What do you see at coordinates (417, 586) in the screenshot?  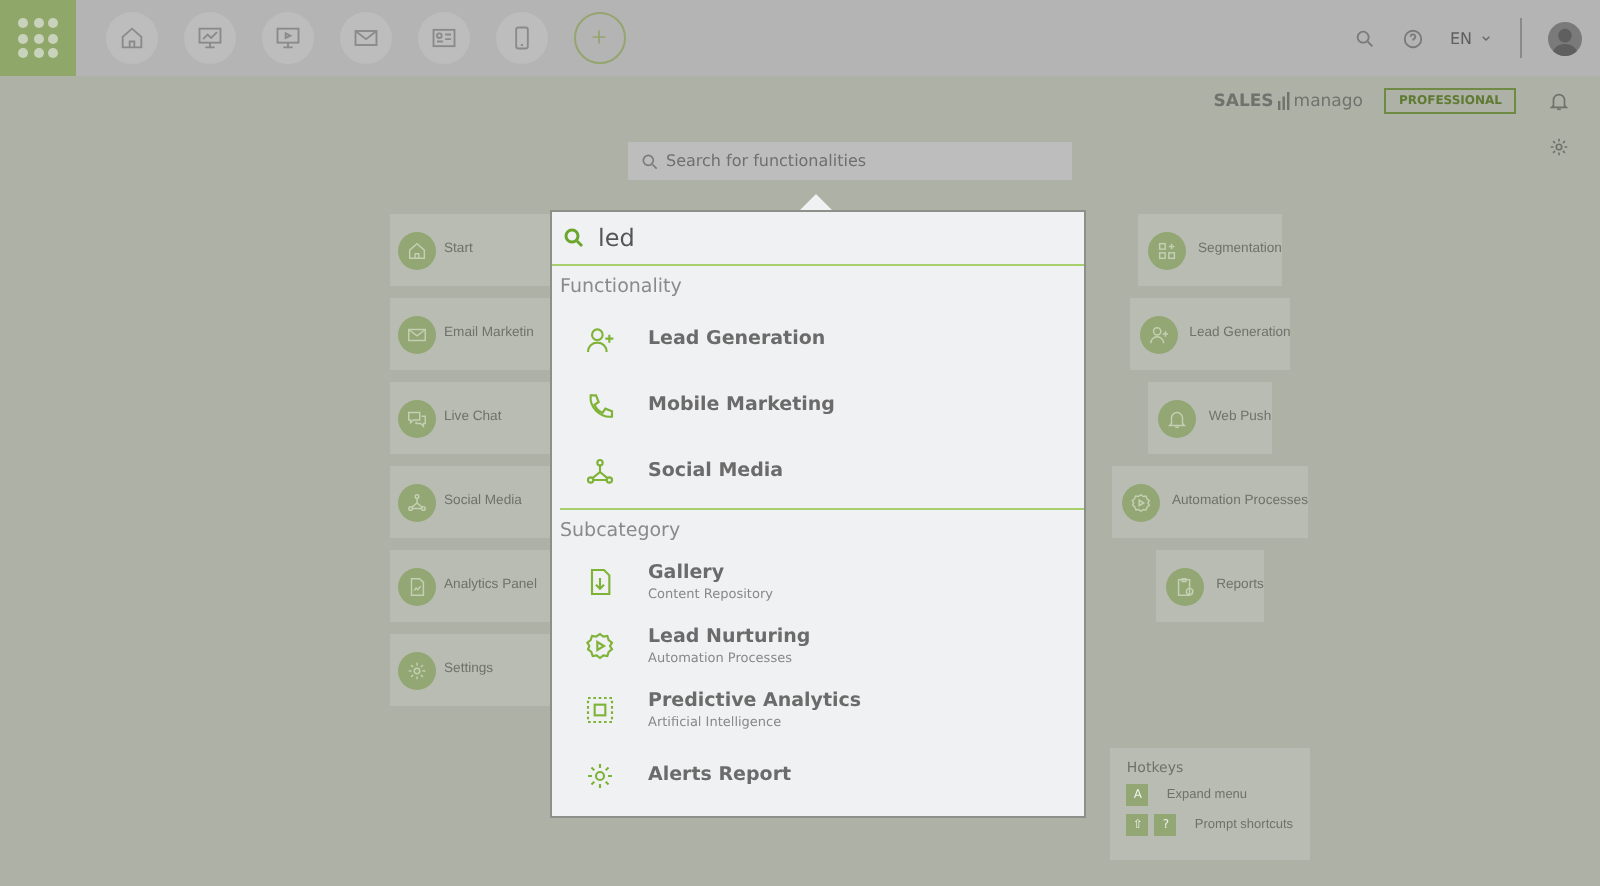 I see `document-icon` at bounding box center [417, 586].